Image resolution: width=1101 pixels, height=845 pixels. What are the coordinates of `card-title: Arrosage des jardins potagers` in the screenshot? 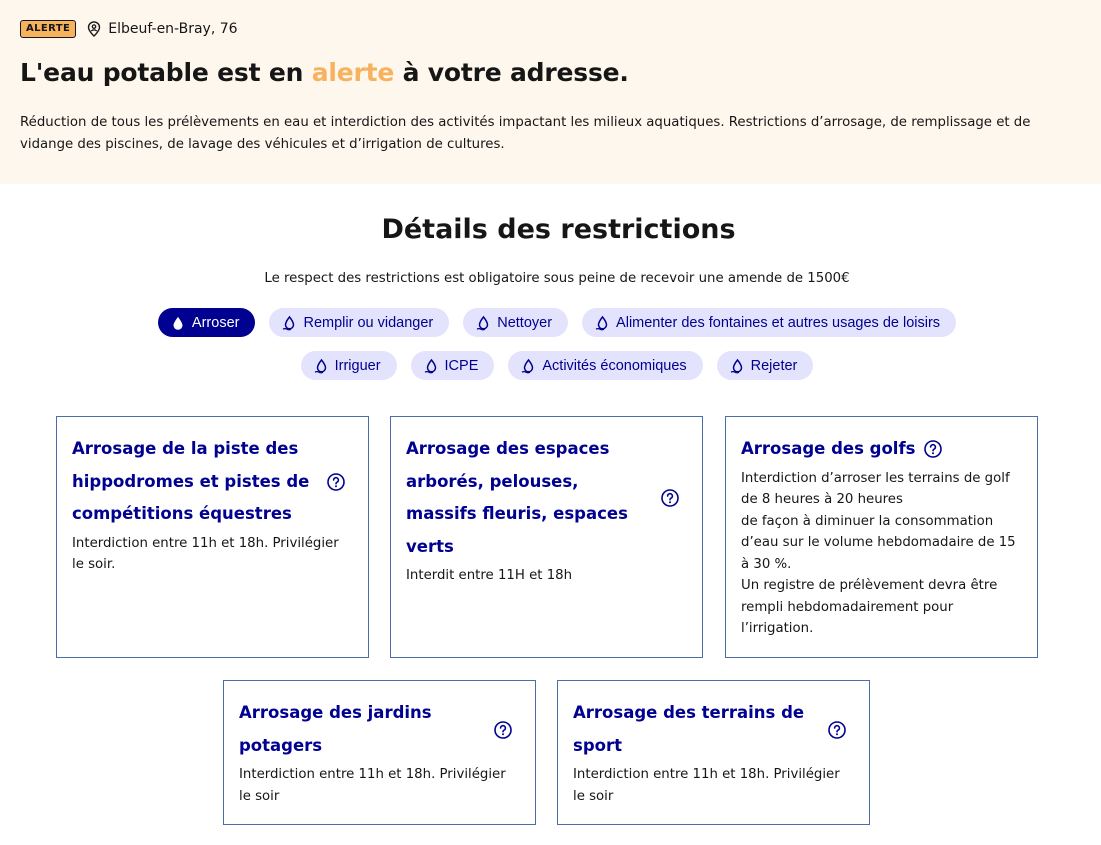 It's located at (335, 729).